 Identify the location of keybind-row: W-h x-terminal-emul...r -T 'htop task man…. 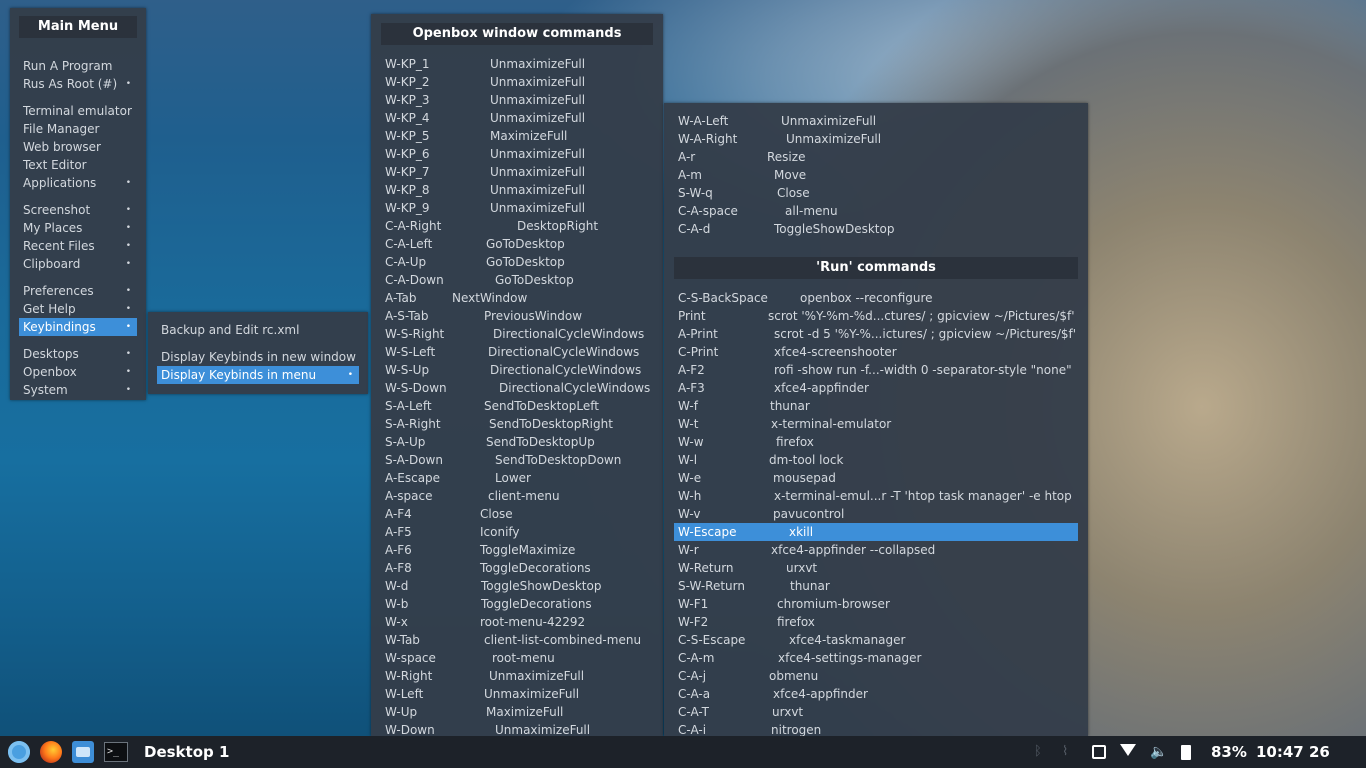
(876, 496).